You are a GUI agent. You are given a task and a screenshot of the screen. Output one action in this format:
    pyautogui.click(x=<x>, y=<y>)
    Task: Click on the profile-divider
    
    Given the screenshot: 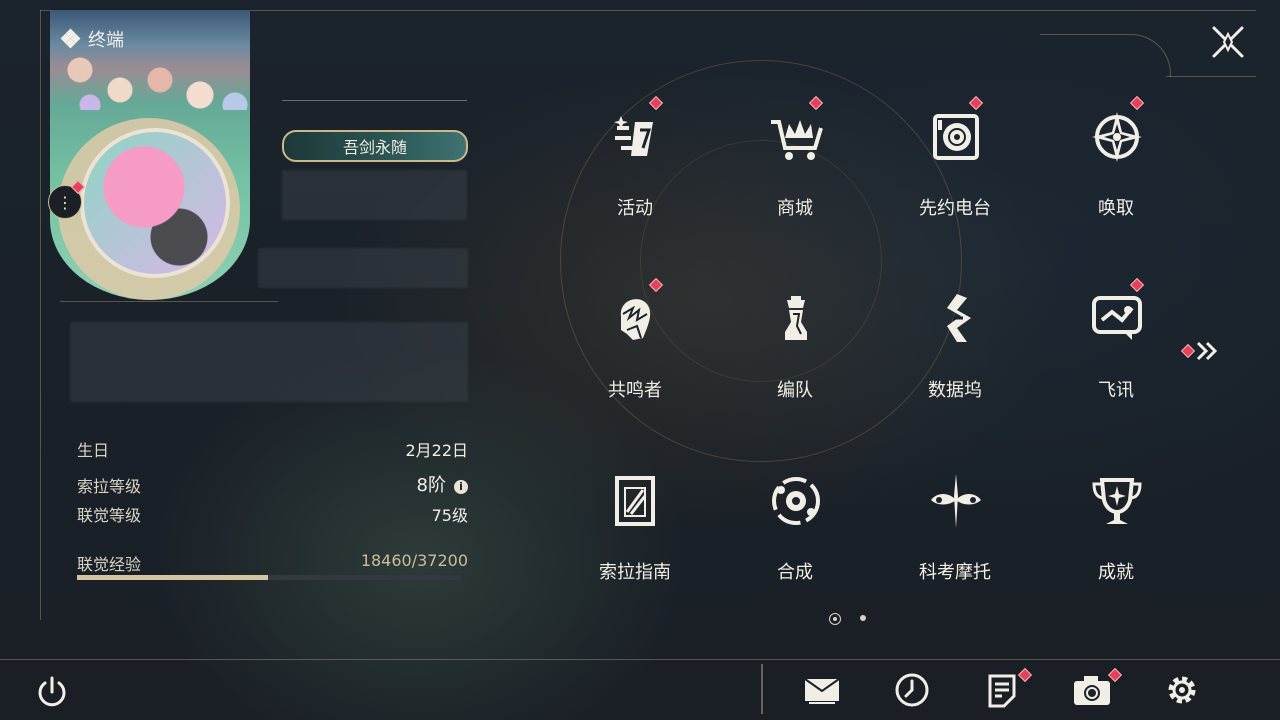 What is the action you would take?
    pyautogui.click(x=169, y=301)
    